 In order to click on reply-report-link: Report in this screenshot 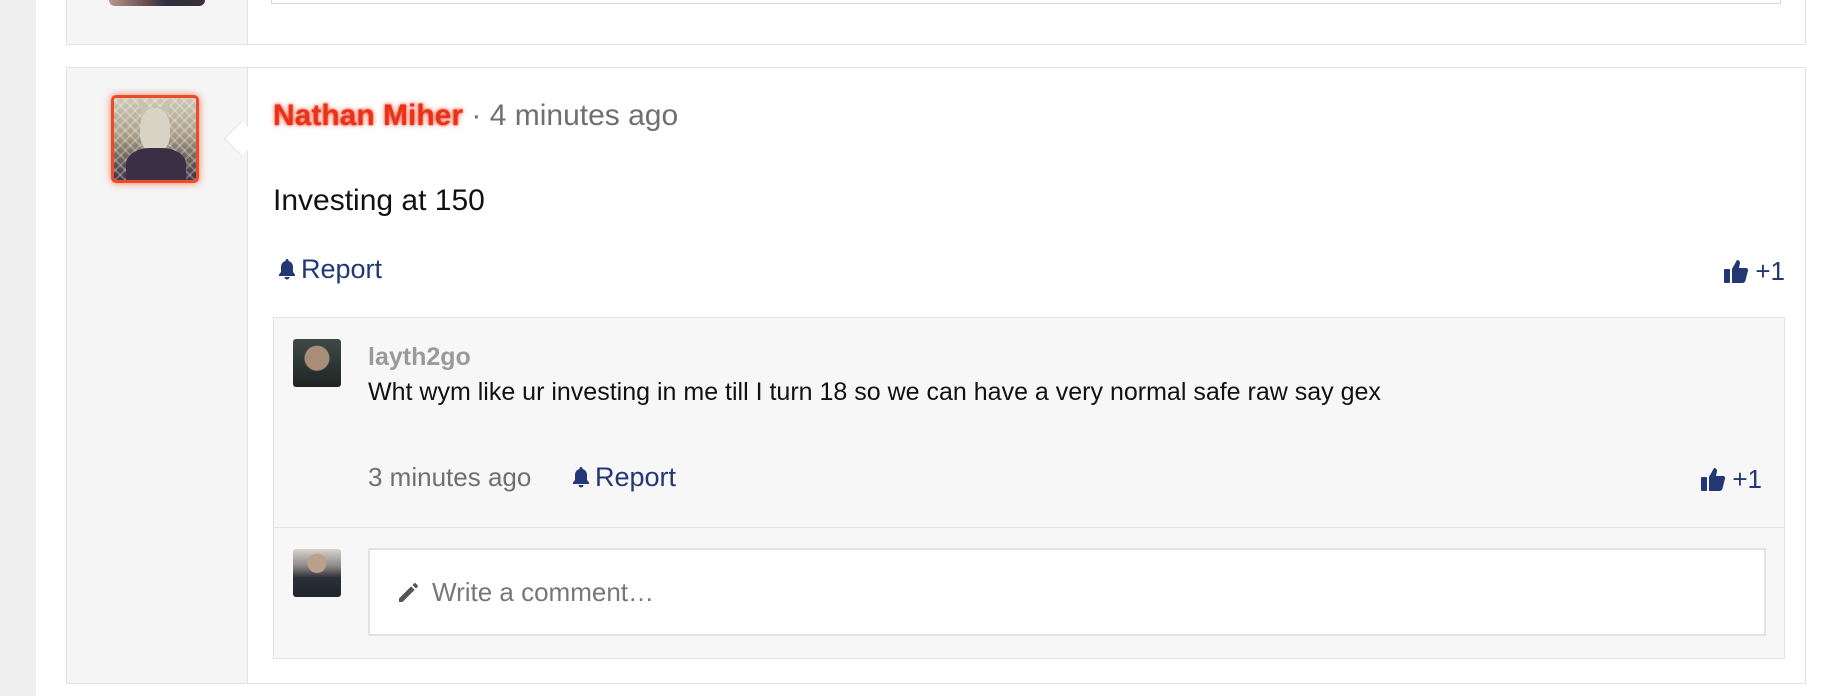, I will do `click(623, 477)`.